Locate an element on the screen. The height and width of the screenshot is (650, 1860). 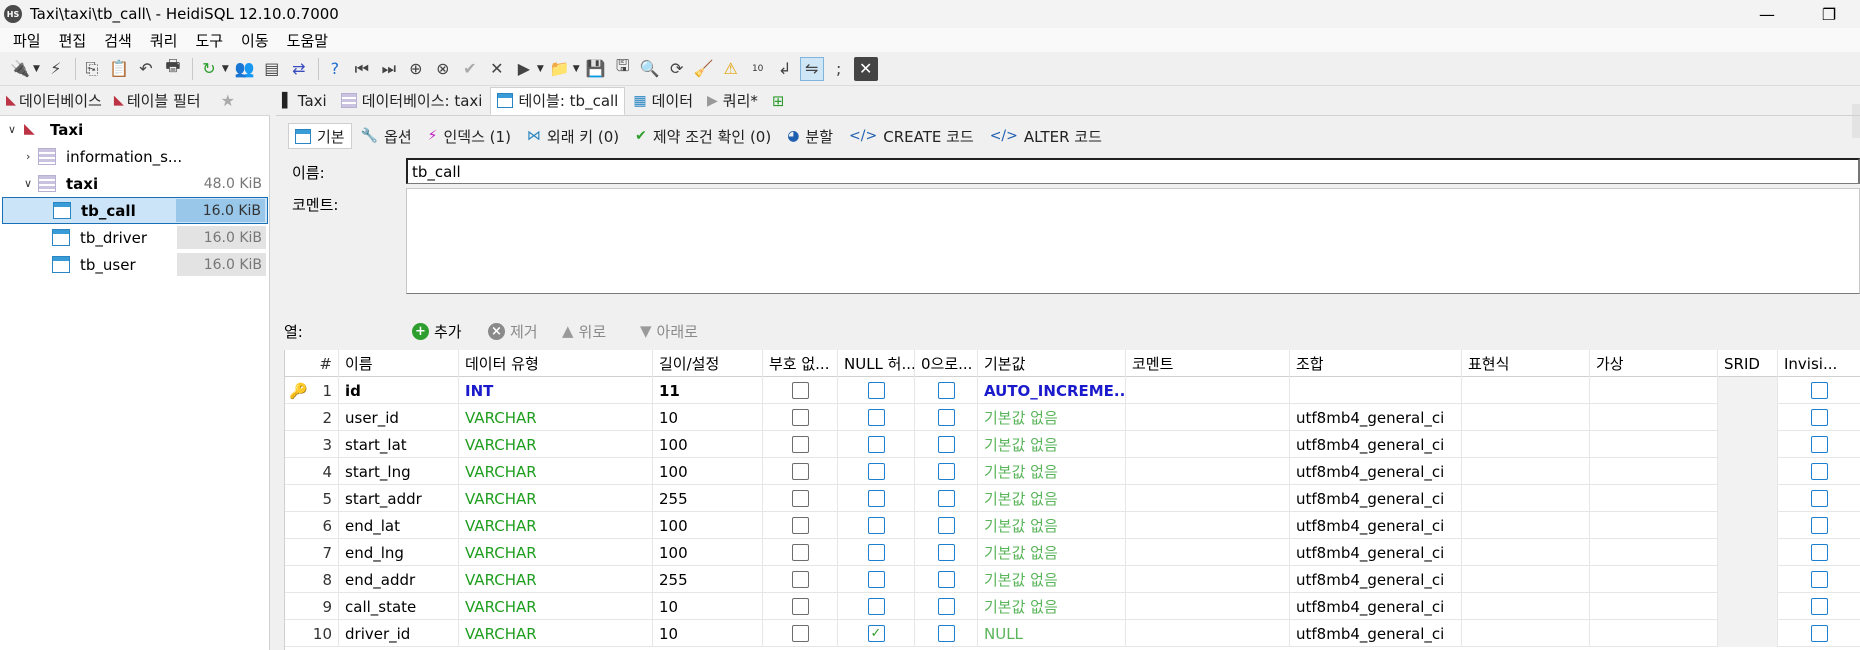
tab-alter-code: </> ALTER 코드 is located at coordinates (1046, 136).